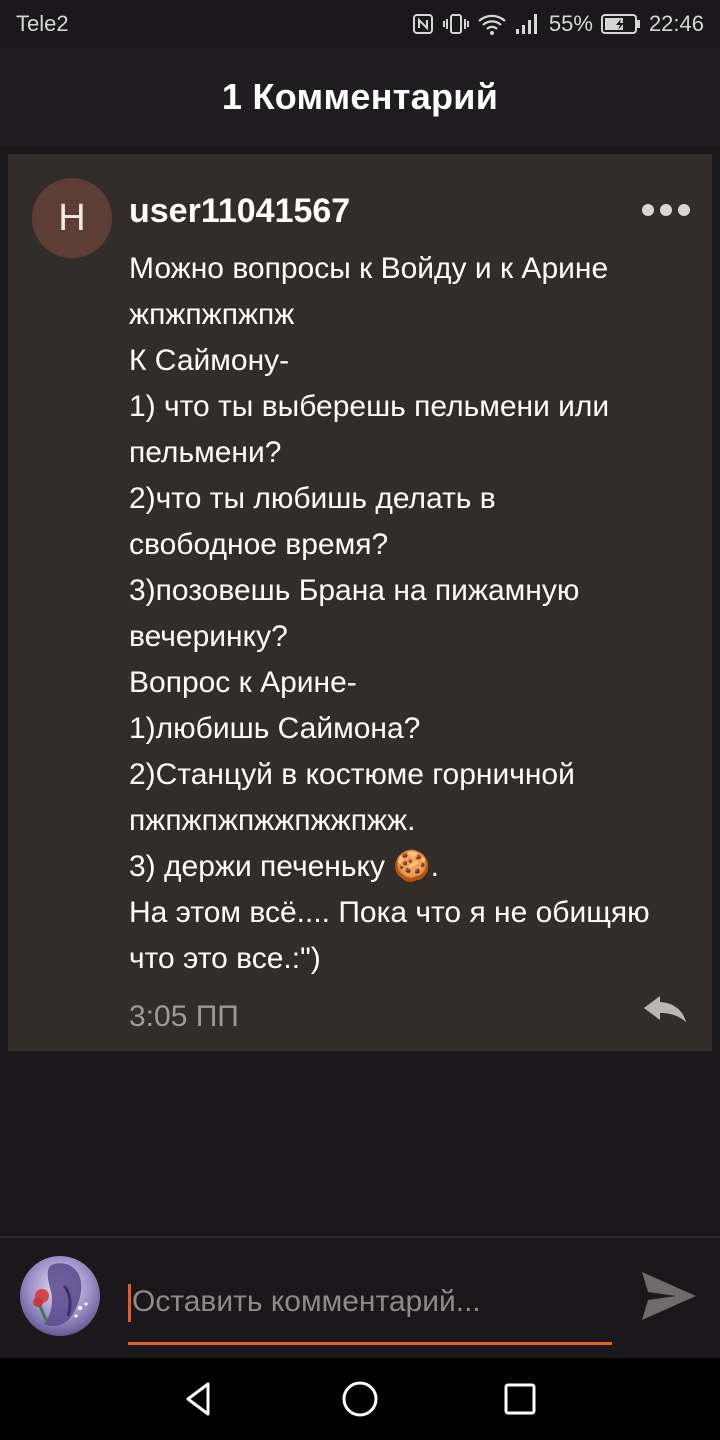  I want to click on comment-line: 2)что ты любишь делать в, so click(312, 498).